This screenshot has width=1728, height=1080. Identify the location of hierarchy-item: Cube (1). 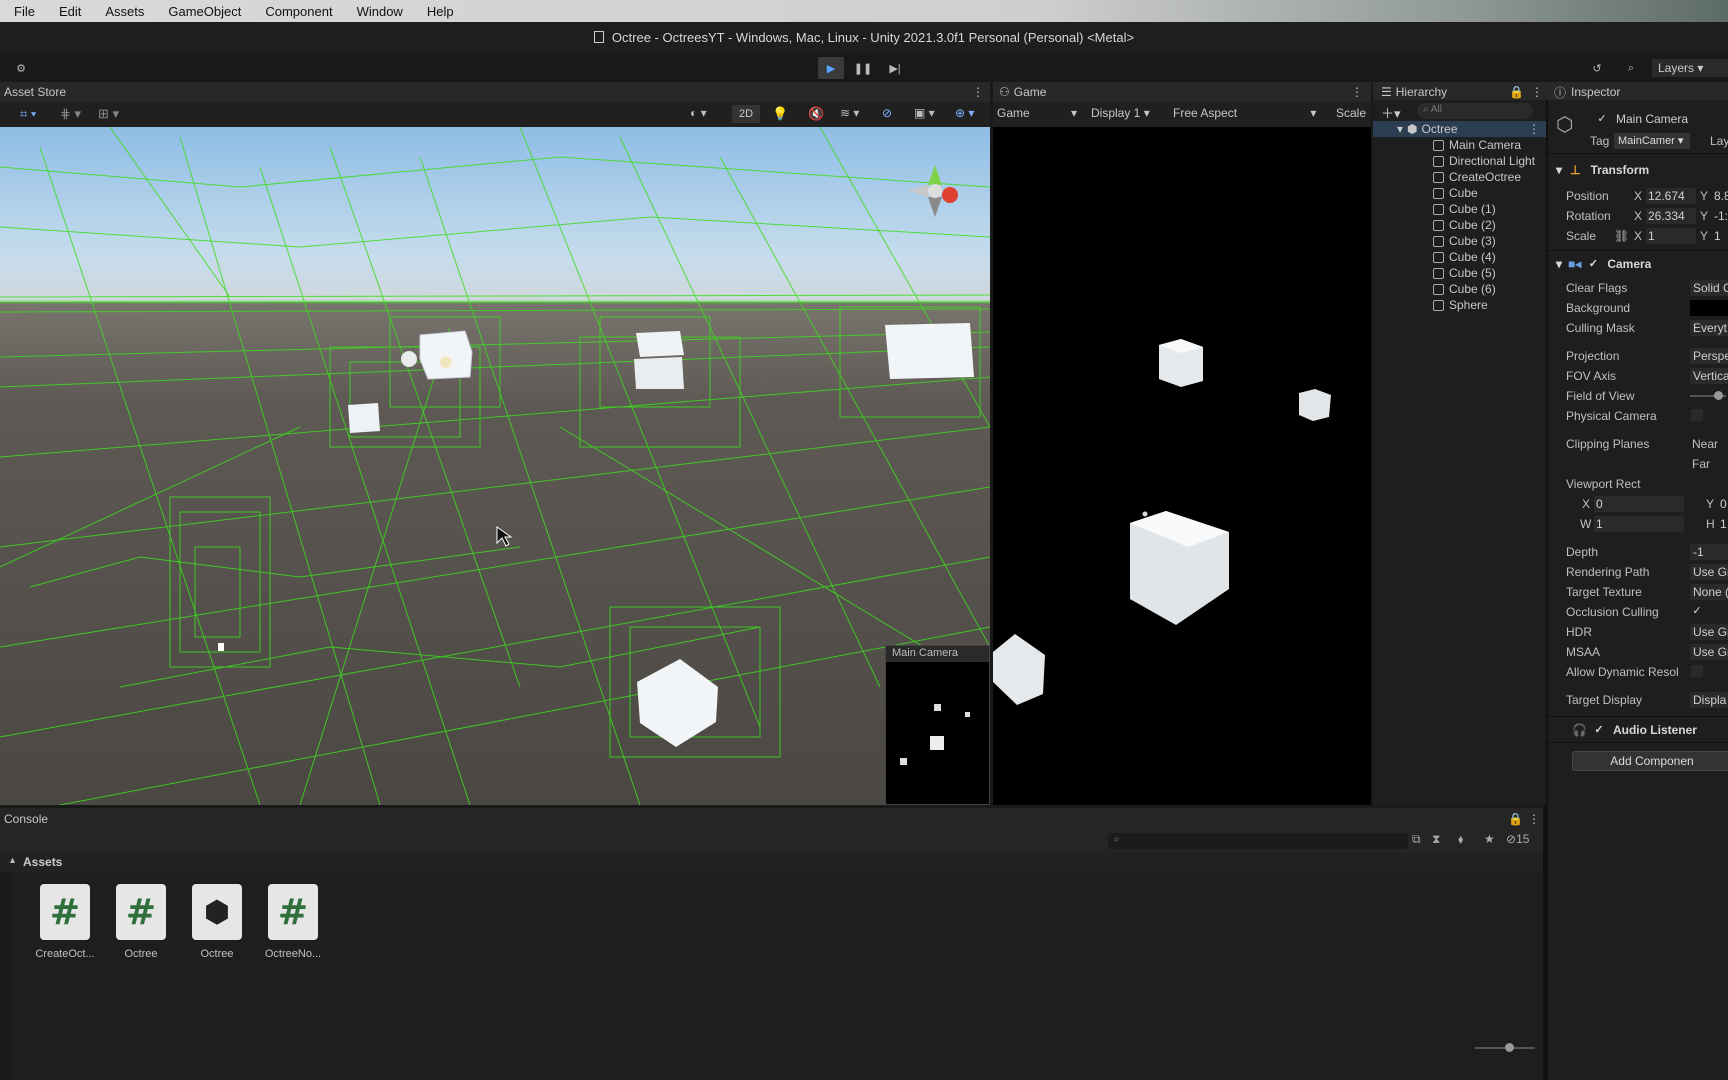
(1459, 209).